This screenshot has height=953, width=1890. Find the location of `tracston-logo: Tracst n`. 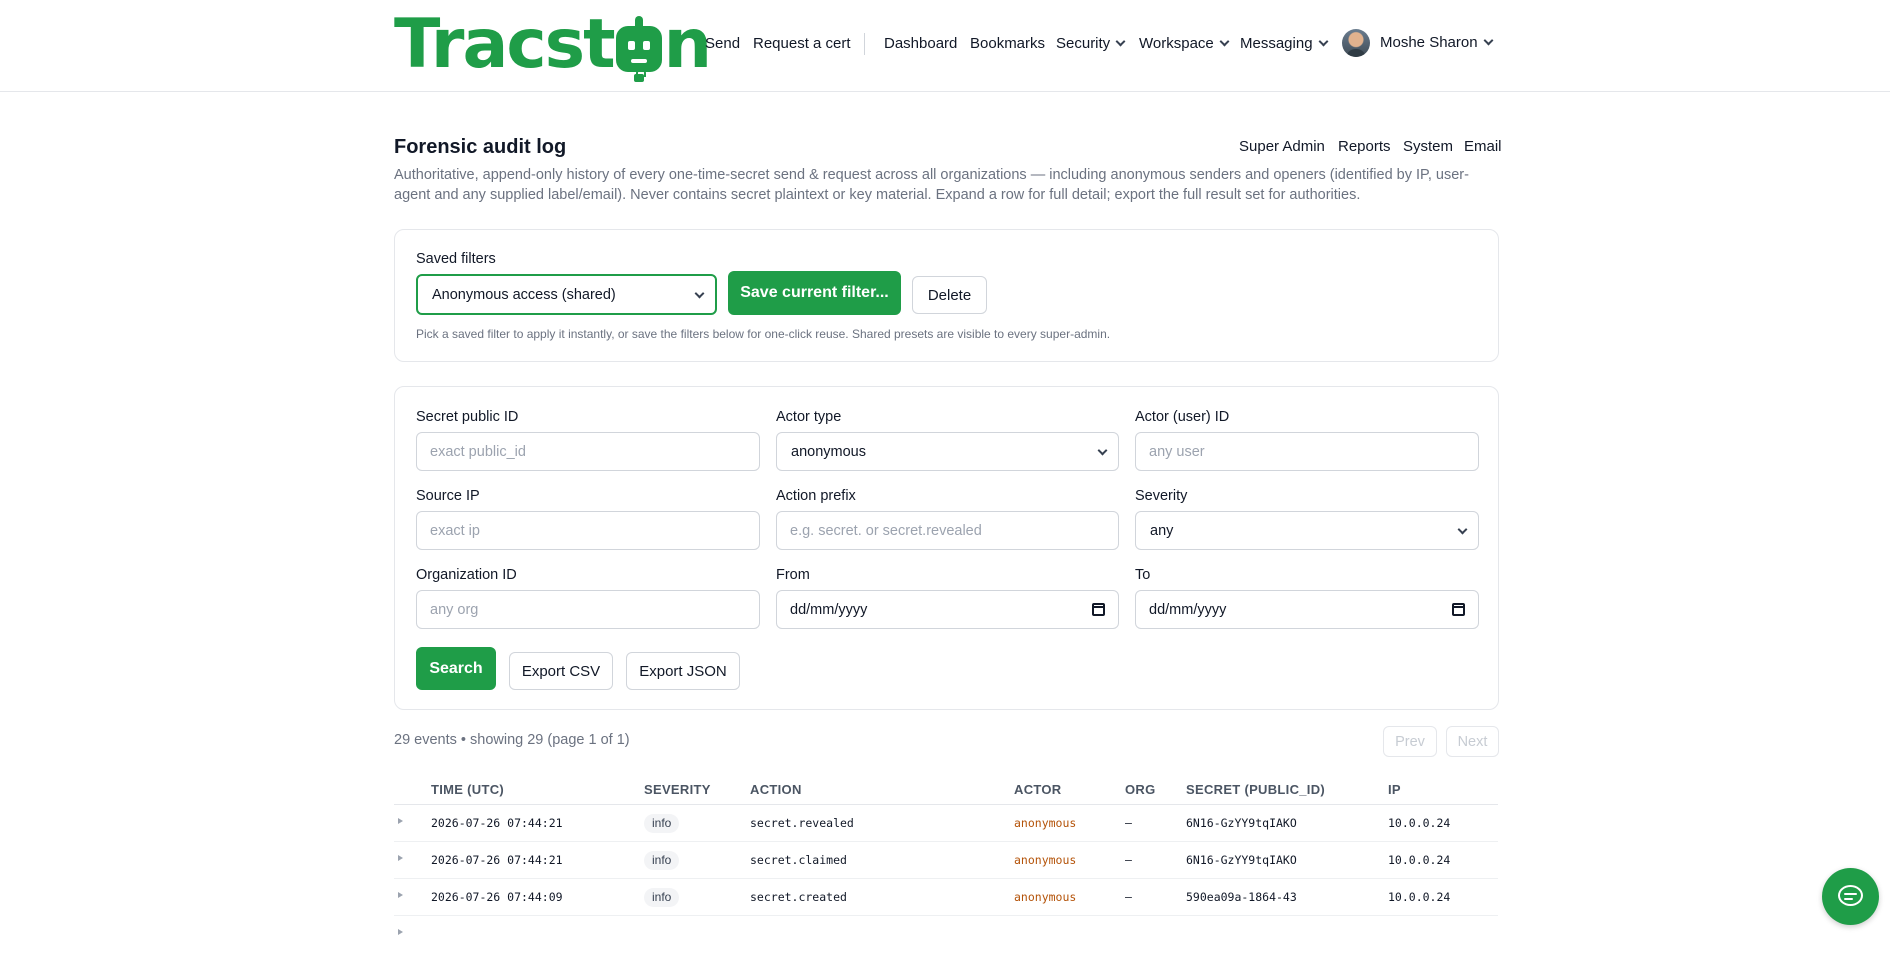

tracston-logo: Tracst n is located at coordinates (553, 45).